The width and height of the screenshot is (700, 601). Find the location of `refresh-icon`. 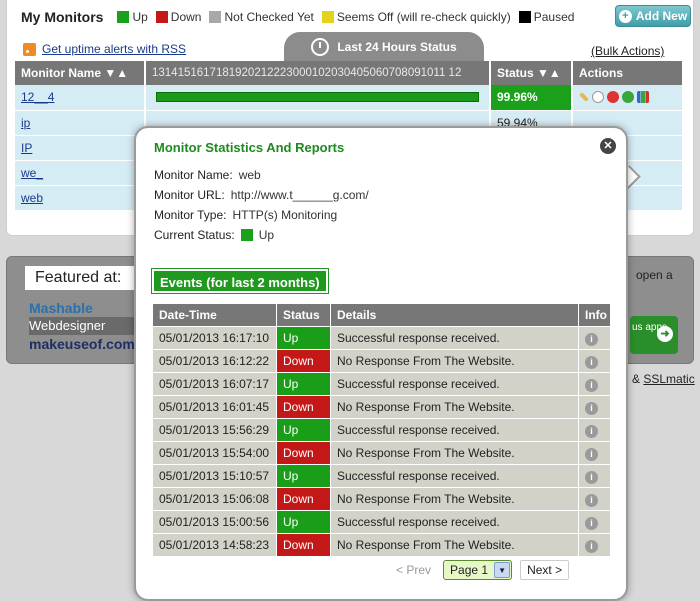

refresh-icon is located at coordinates (628, 97).